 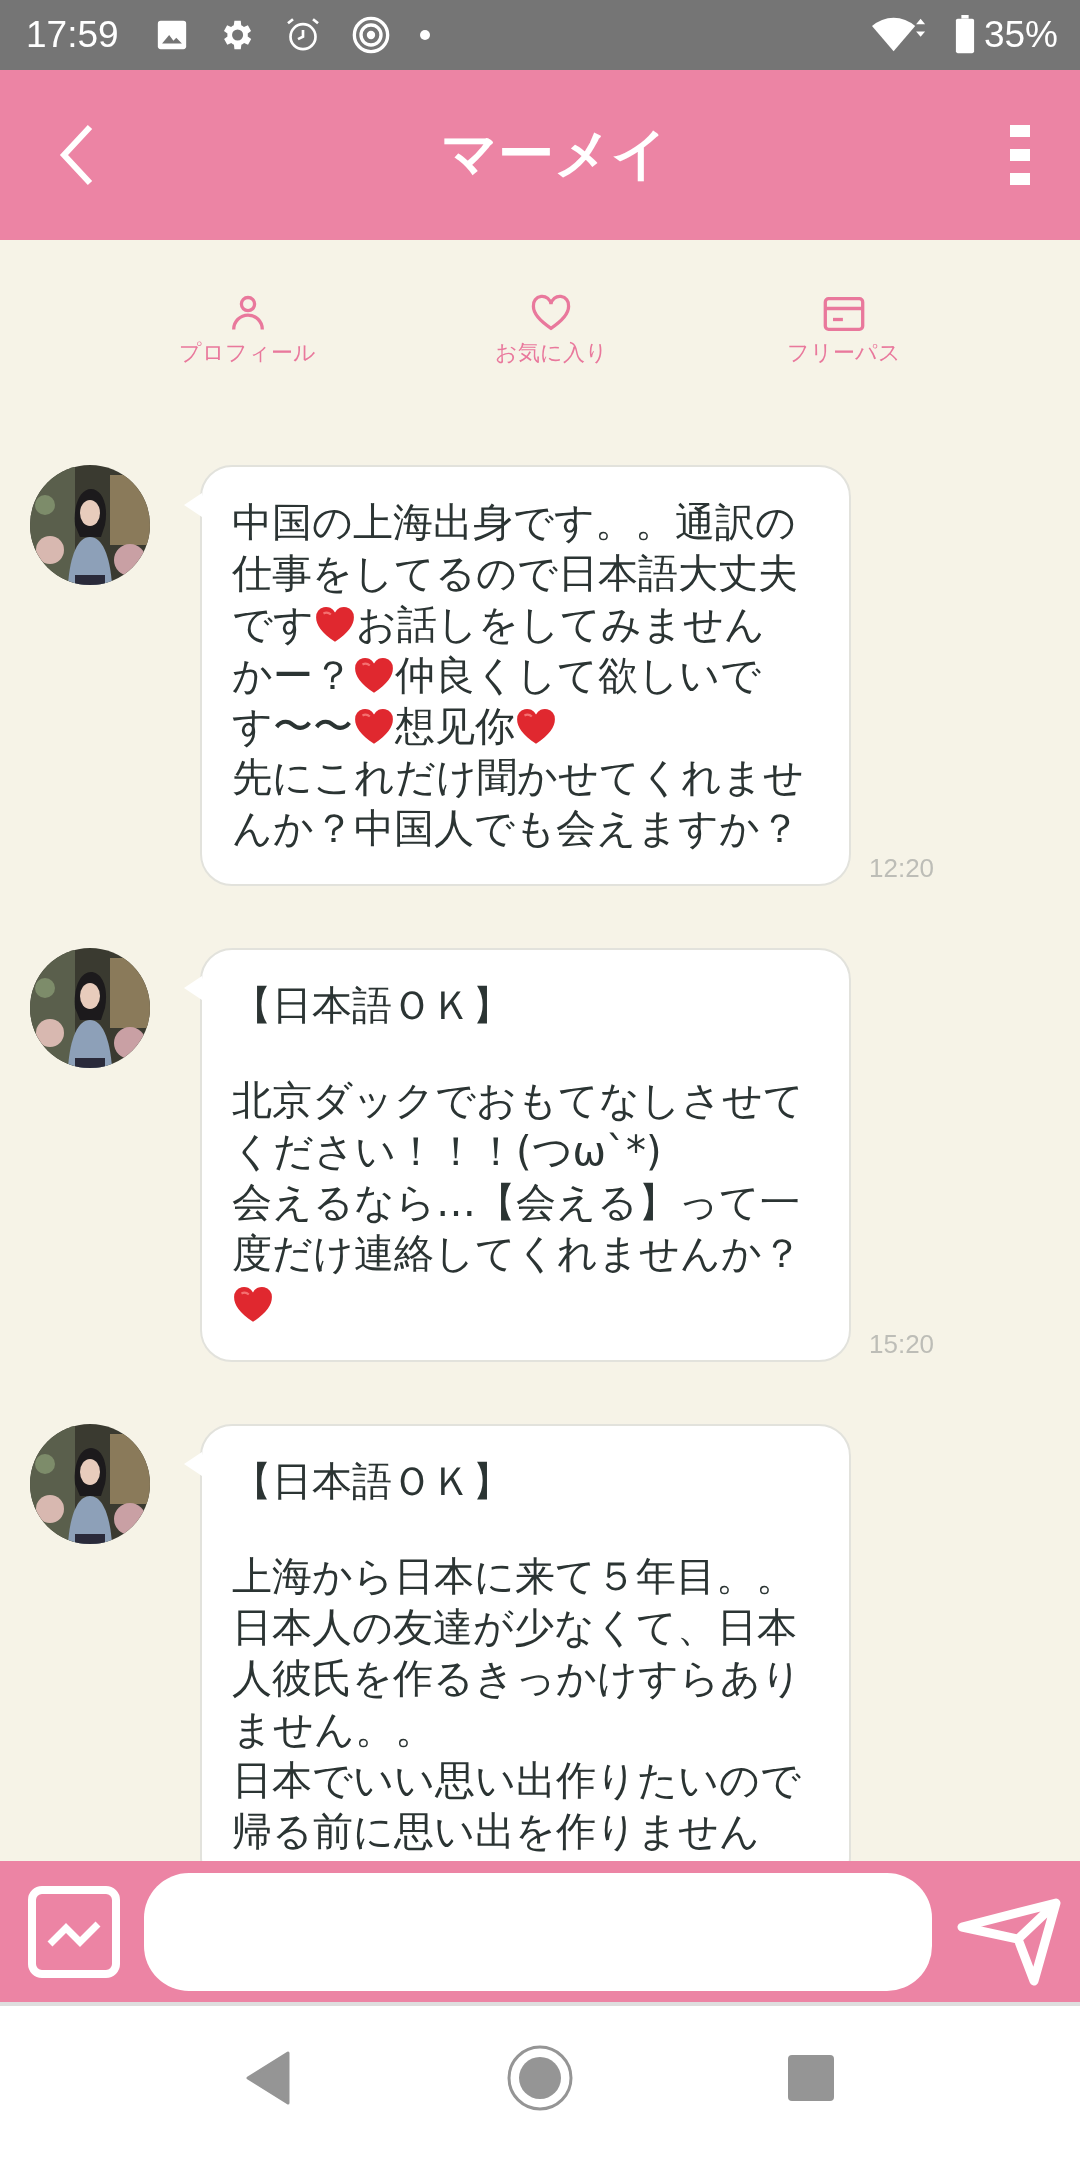 I want to click on message-text: かー？, so click(x=292, y=675).